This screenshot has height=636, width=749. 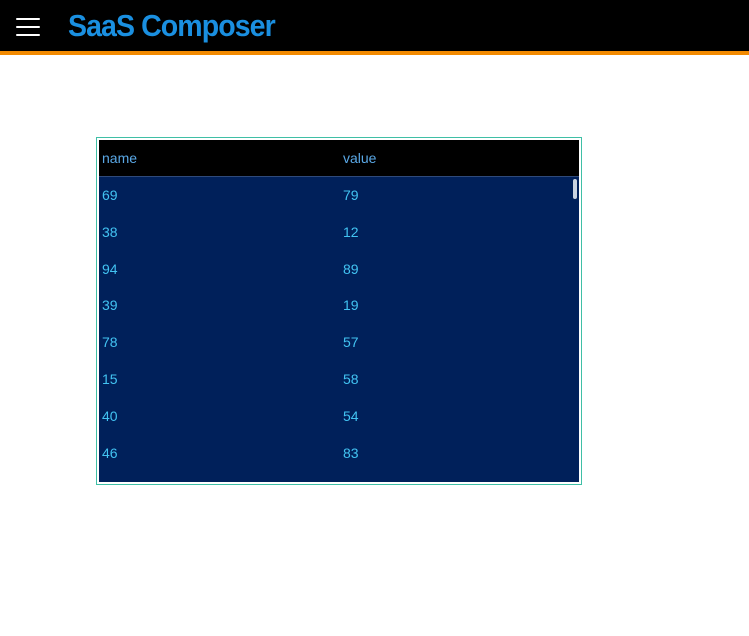 What do you see at coordinates (351, 452) in the screenshot?
I see `cell-value: 83` at bounding box center [351, 452].